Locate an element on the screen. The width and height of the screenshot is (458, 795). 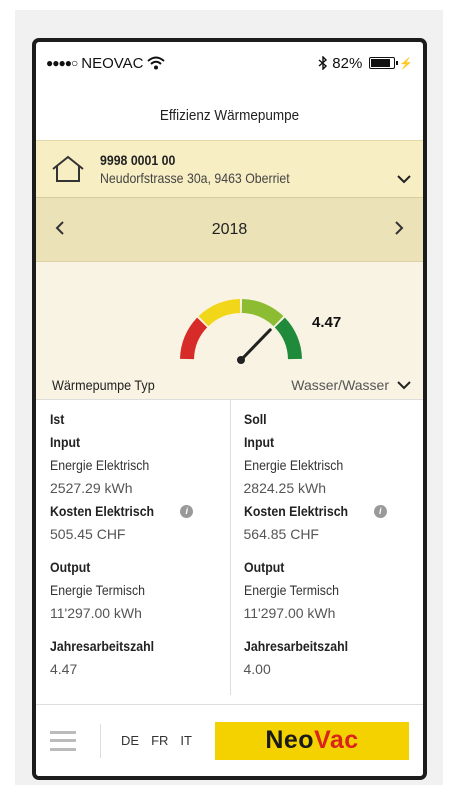
ist-energie-elektrisch-value: 2527.29 kWh is located at coordinates (91, 488).